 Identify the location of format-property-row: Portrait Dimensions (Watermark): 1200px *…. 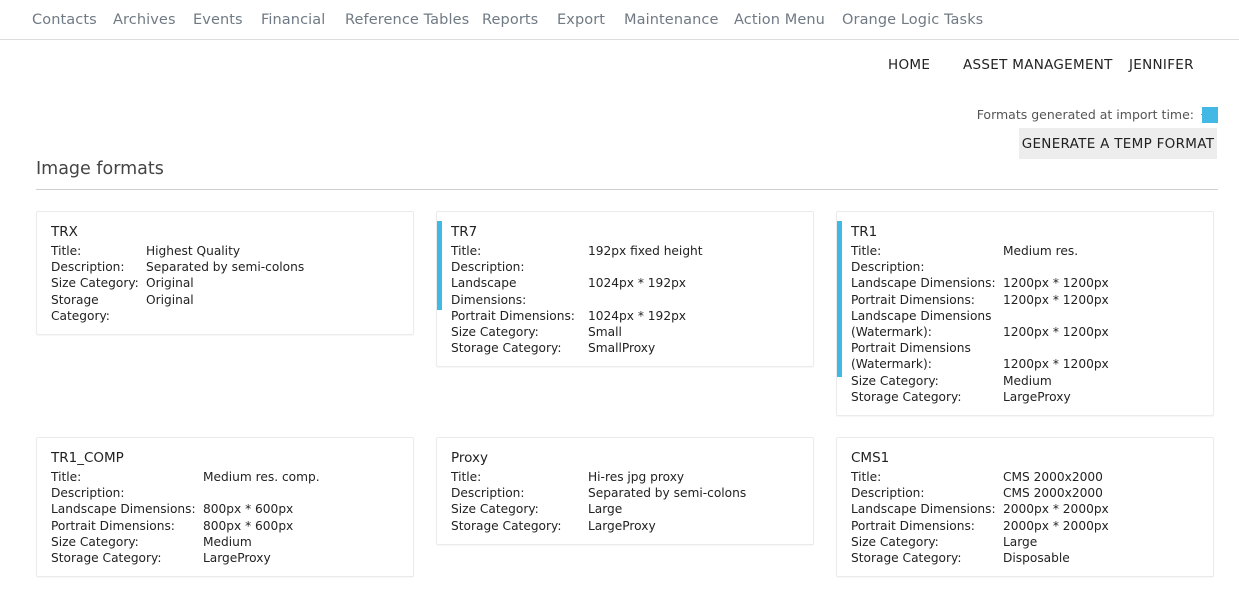
(1027, 356).